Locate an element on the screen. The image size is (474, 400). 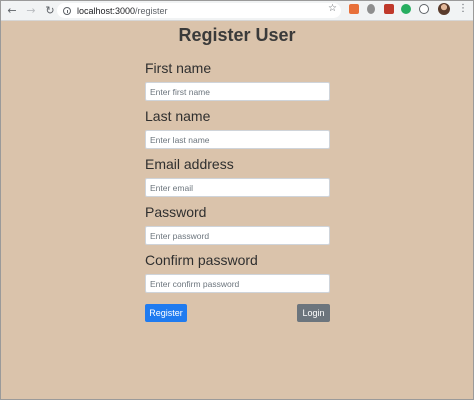
password-label: Password is located at coordinates (176, 212).